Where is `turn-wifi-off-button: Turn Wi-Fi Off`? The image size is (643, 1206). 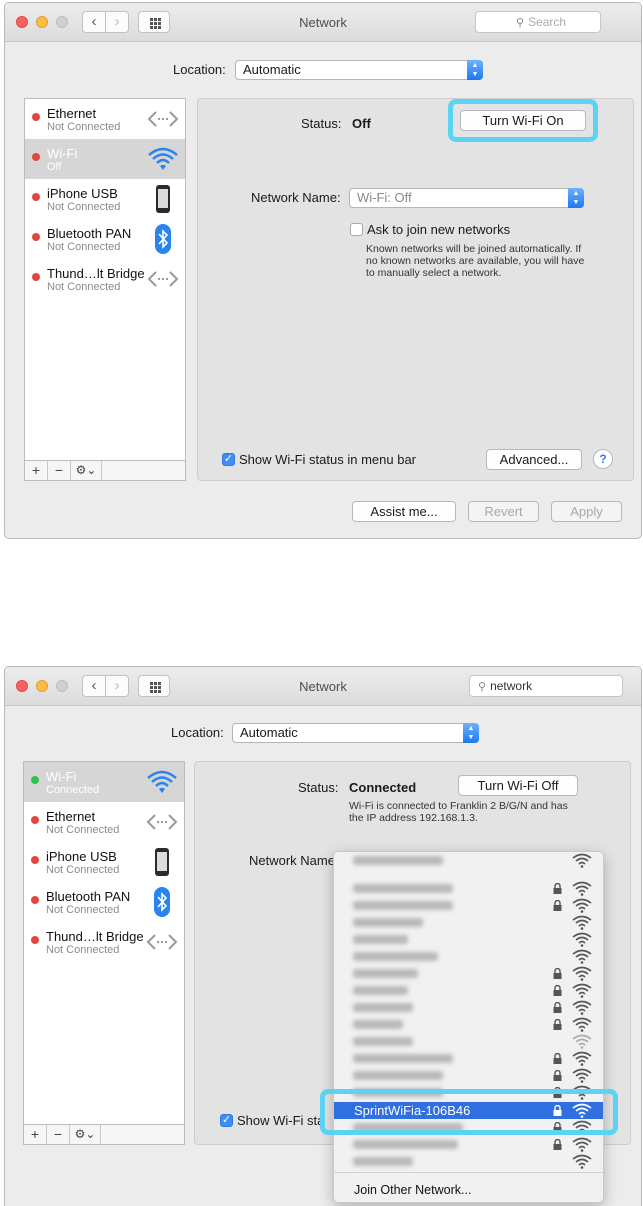
turn-wifi-off-button: Turn Wi-Fi Off is located at coordinates (518, 785).